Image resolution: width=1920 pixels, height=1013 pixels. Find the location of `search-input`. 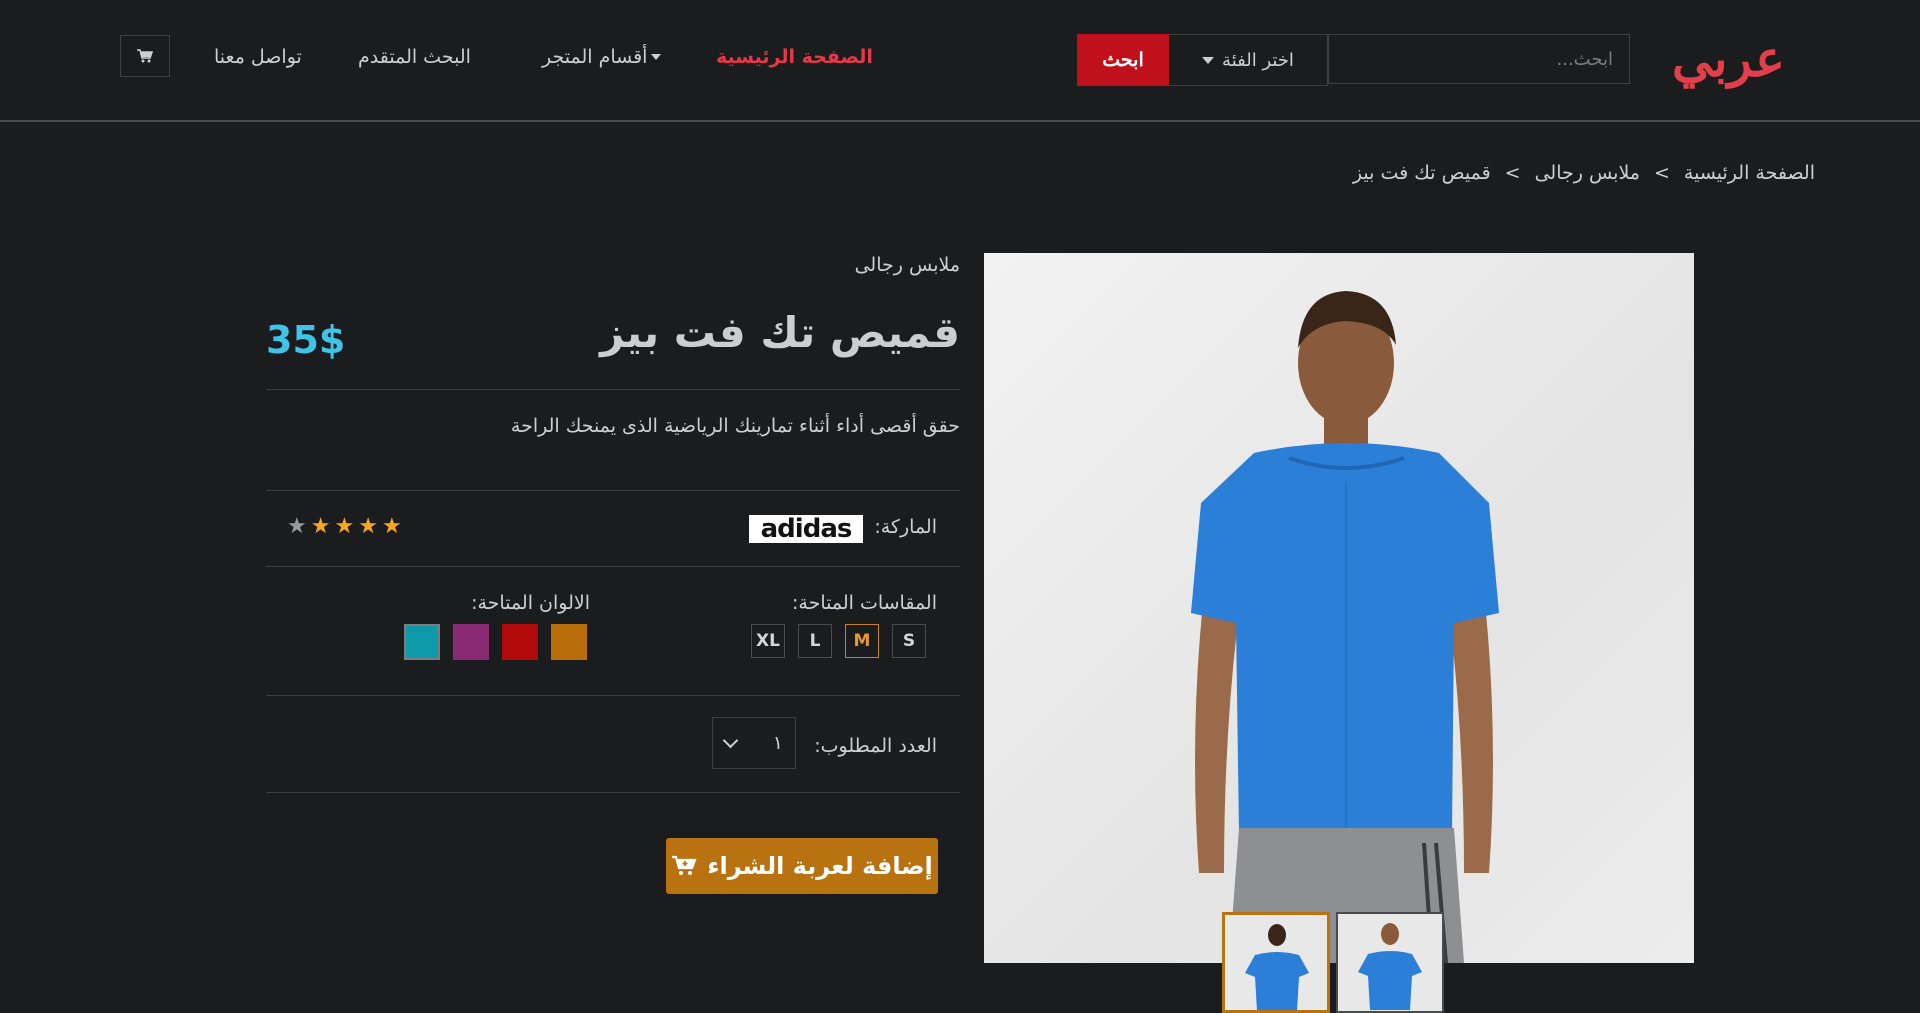

search-input is located at coordinates (1479, 59).